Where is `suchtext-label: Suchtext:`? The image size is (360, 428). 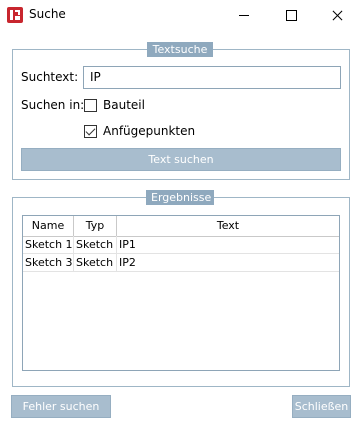 suchtext-label: Suchtext: is located at coordinates (50, 77).